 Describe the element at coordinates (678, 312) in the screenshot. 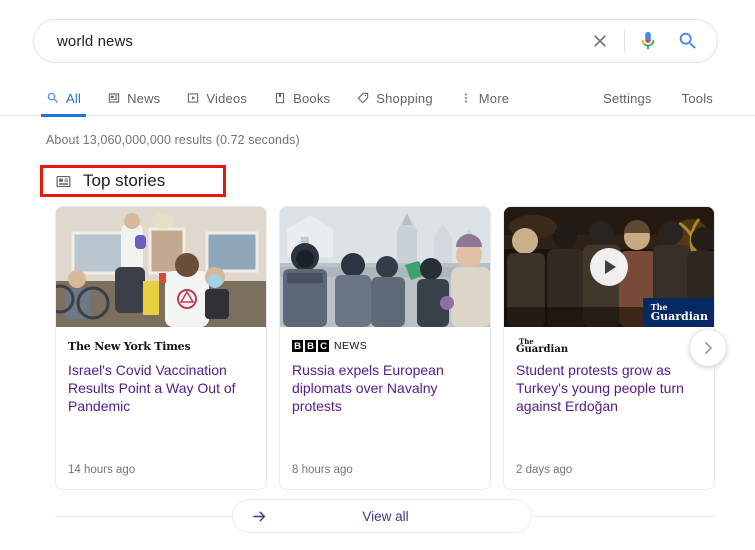

I see `guardian-video-badge: The Guardian` at that location.